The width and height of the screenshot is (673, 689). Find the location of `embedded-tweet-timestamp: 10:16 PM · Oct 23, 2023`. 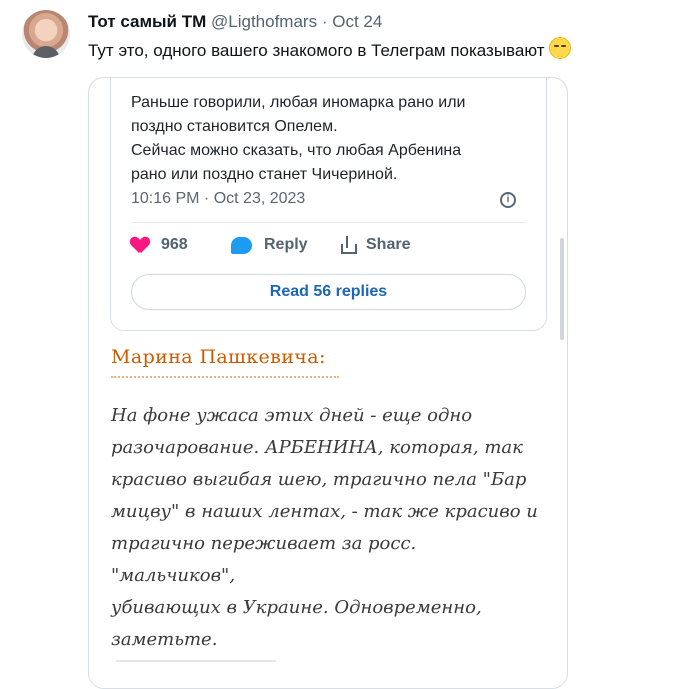

embedded-tweet-timestamp: 10:16 PM · Oct 23, 2023 is located at coordinates (218, 199).